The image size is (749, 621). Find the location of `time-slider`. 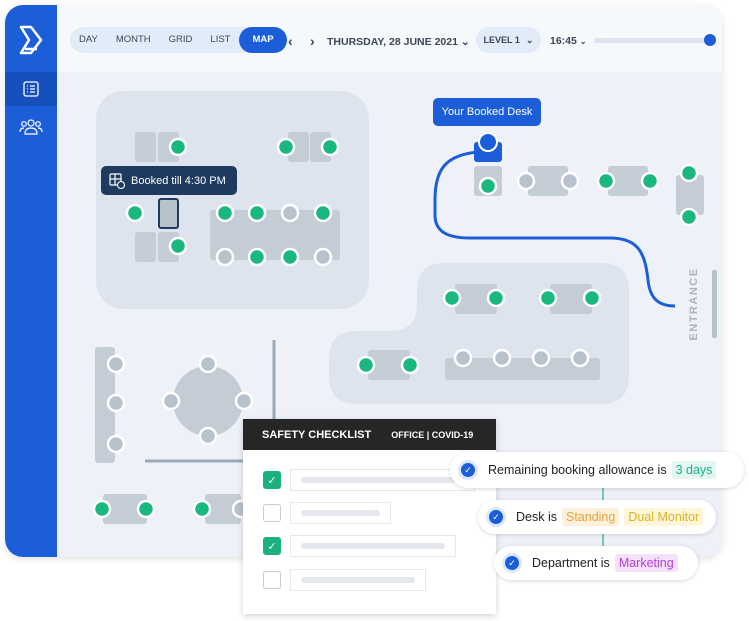

time-slider is located at coordinates (655, 40).